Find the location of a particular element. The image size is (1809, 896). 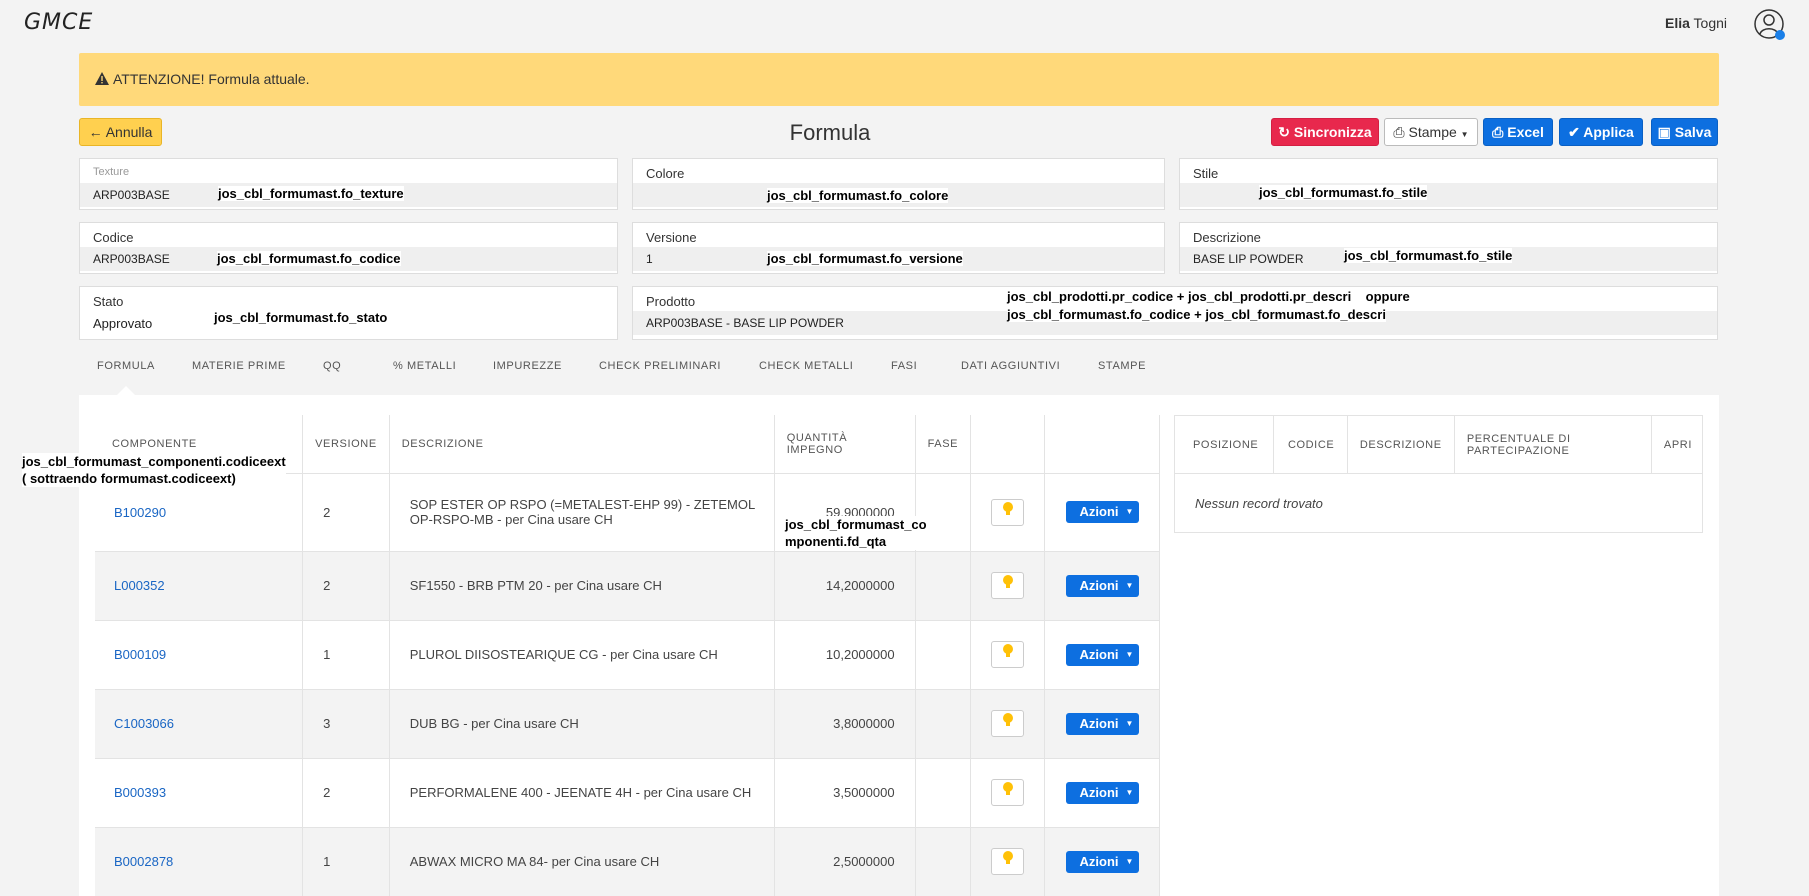

active-tab-indicator is located at coordinates (126, 391).